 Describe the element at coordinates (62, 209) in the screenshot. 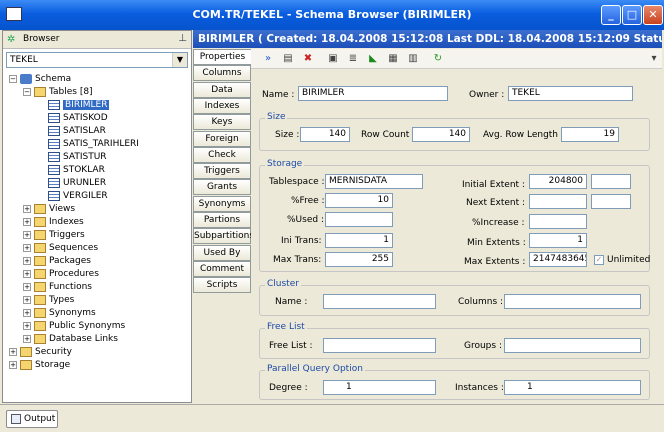

I see `tree-node-label: Views` at that location.